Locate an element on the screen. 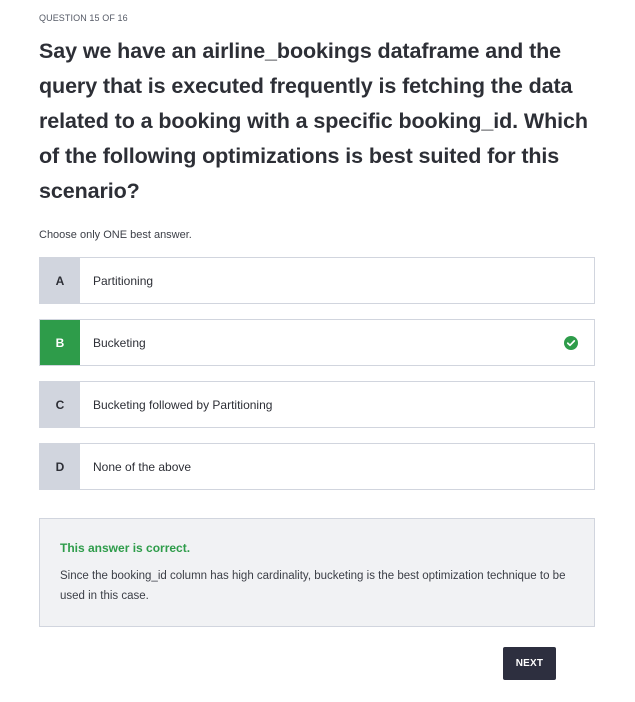  option-letter: B is located at coordinates (60, 342).